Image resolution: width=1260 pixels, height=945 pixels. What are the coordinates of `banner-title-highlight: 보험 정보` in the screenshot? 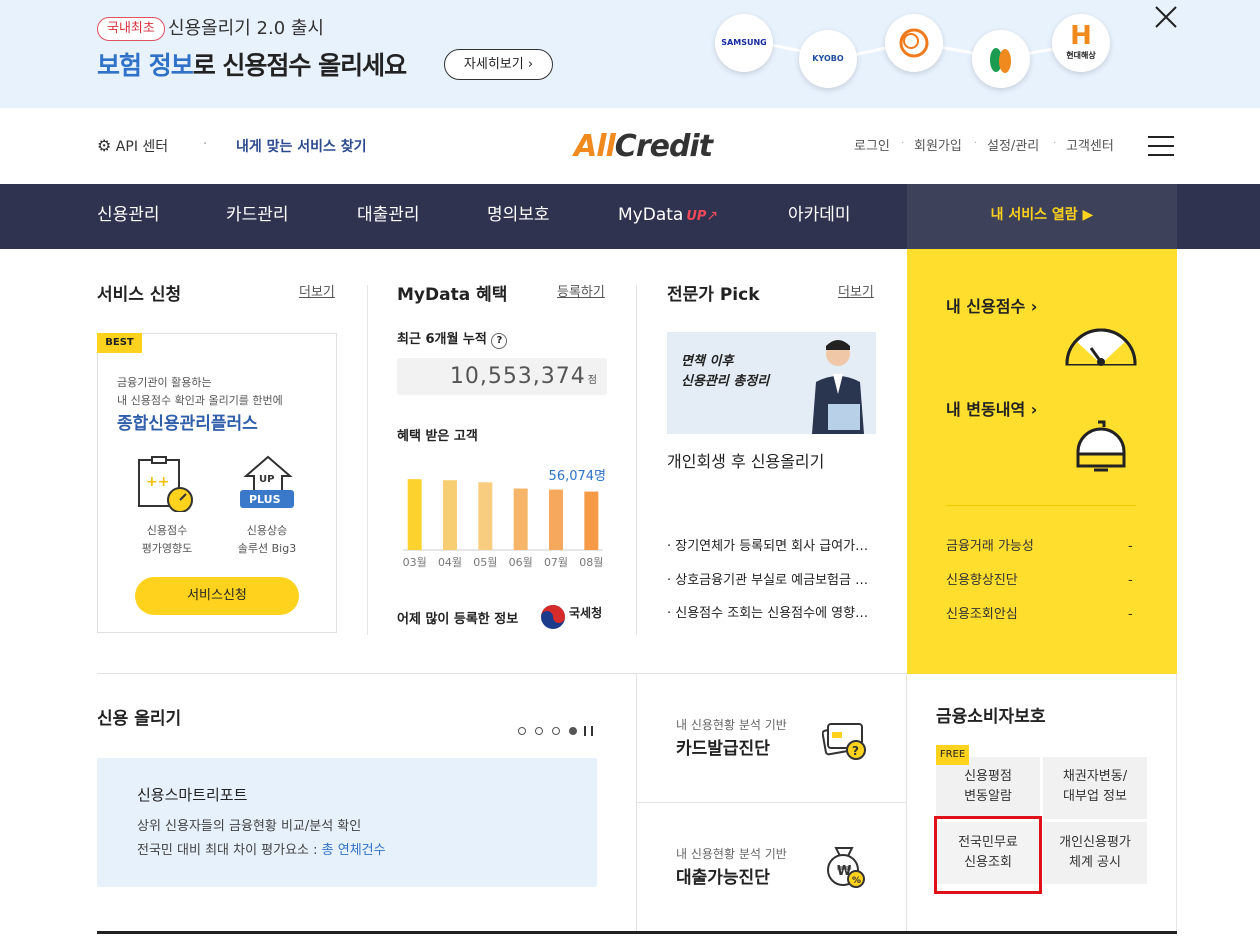 It's located at (145, 65).